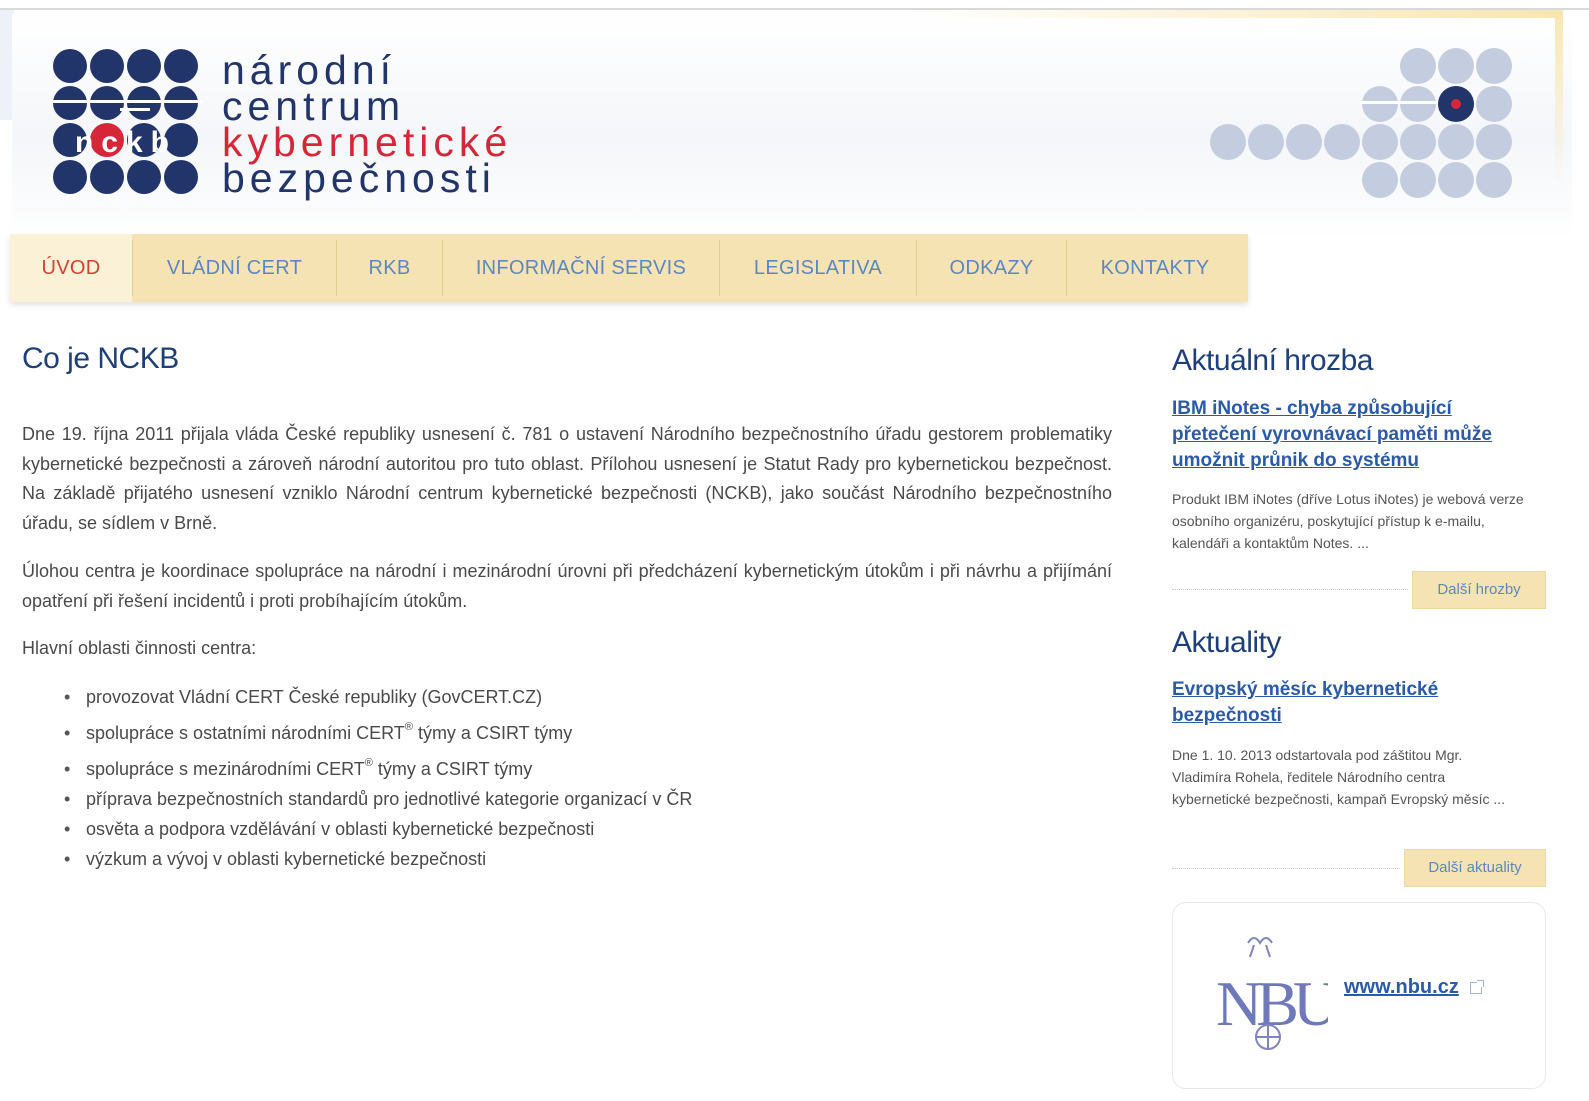 The height and width of the screenshot is (1101, 1589). I want to click on nbu-logo-text: NBU, so click(1272, 1003).